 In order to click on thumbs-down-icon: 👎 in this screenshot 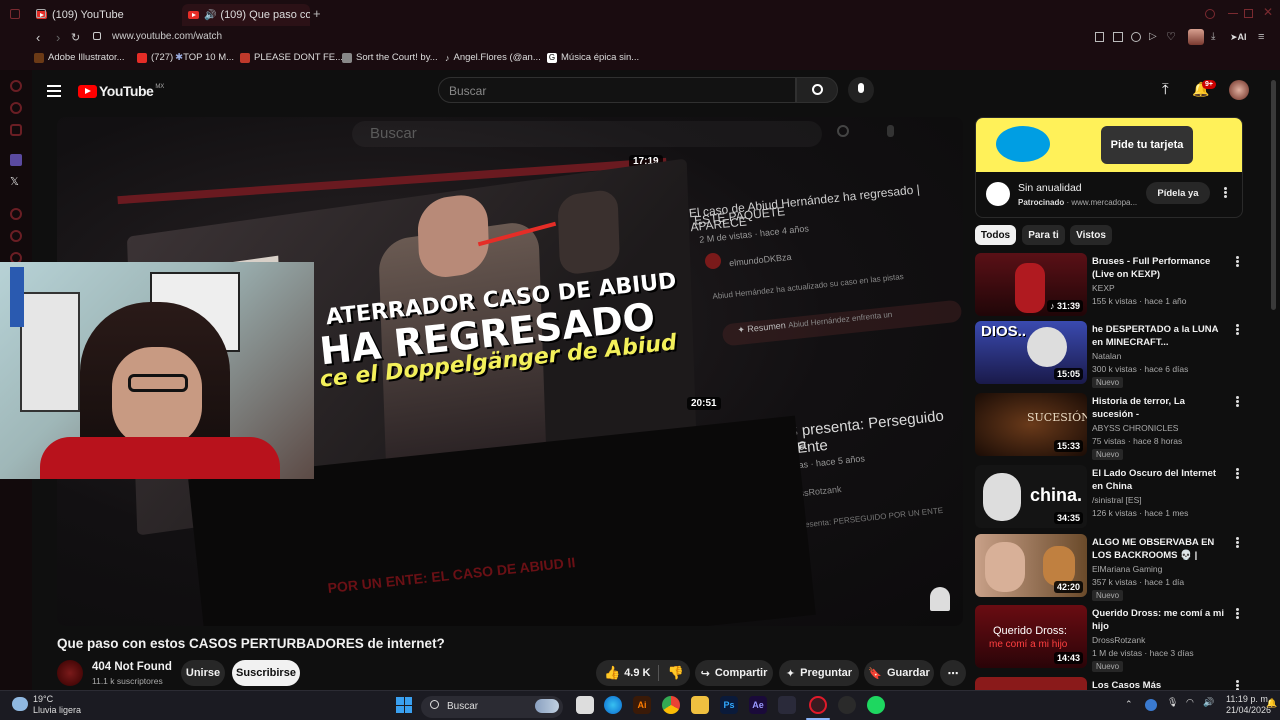, I will do `click(675, 673)`.